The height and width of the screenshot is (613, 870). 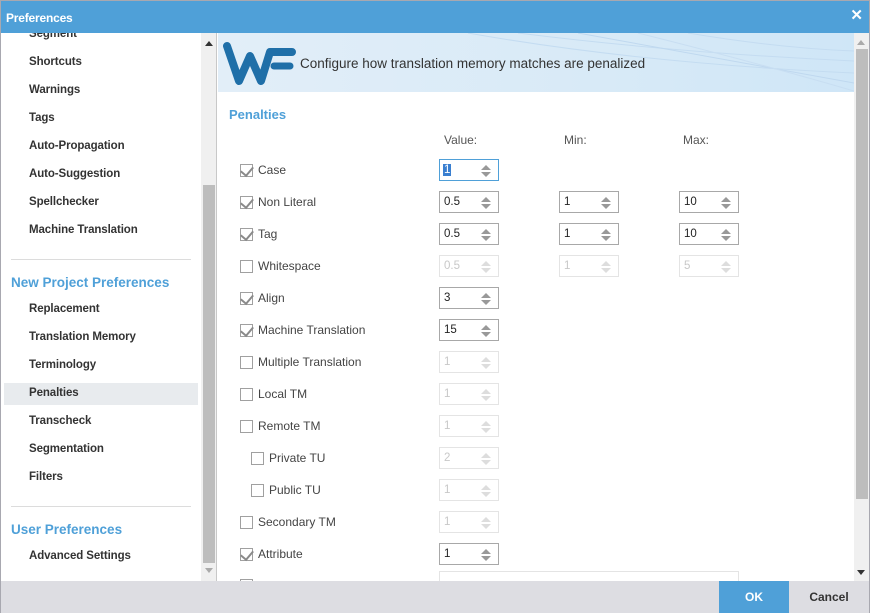 What do you see at coordinates (46, 477) in the screenshot?
I see `sidebar-item-filters: Filters` at bounding box center [46, 477].